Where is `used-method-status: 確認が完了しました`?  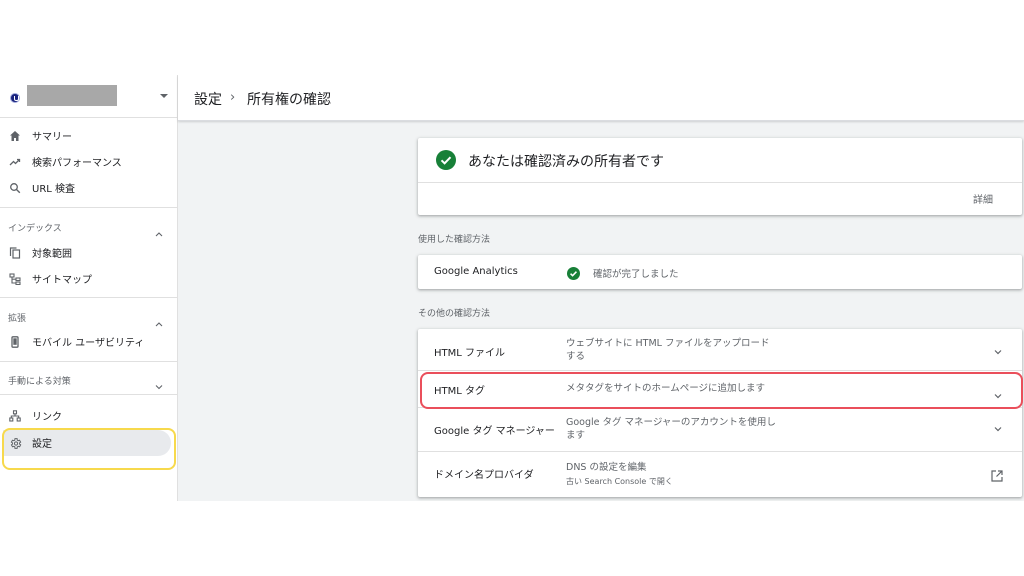
used-method-status: 確認が完了しました is located at coordinates (636, 274).